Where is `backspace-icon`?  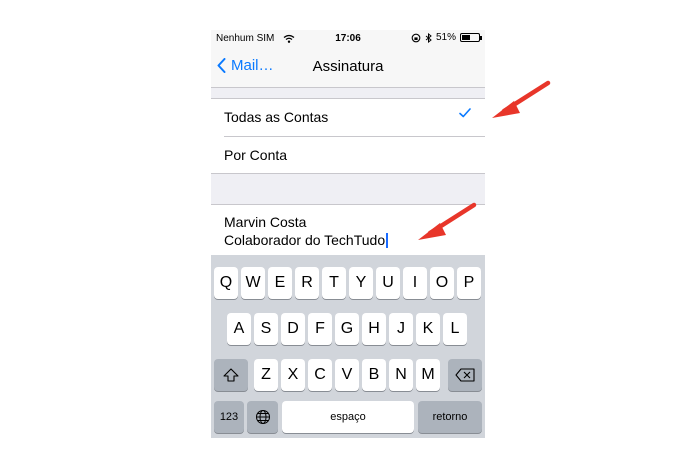
backspace-icon is located at coordinates (465, 375).